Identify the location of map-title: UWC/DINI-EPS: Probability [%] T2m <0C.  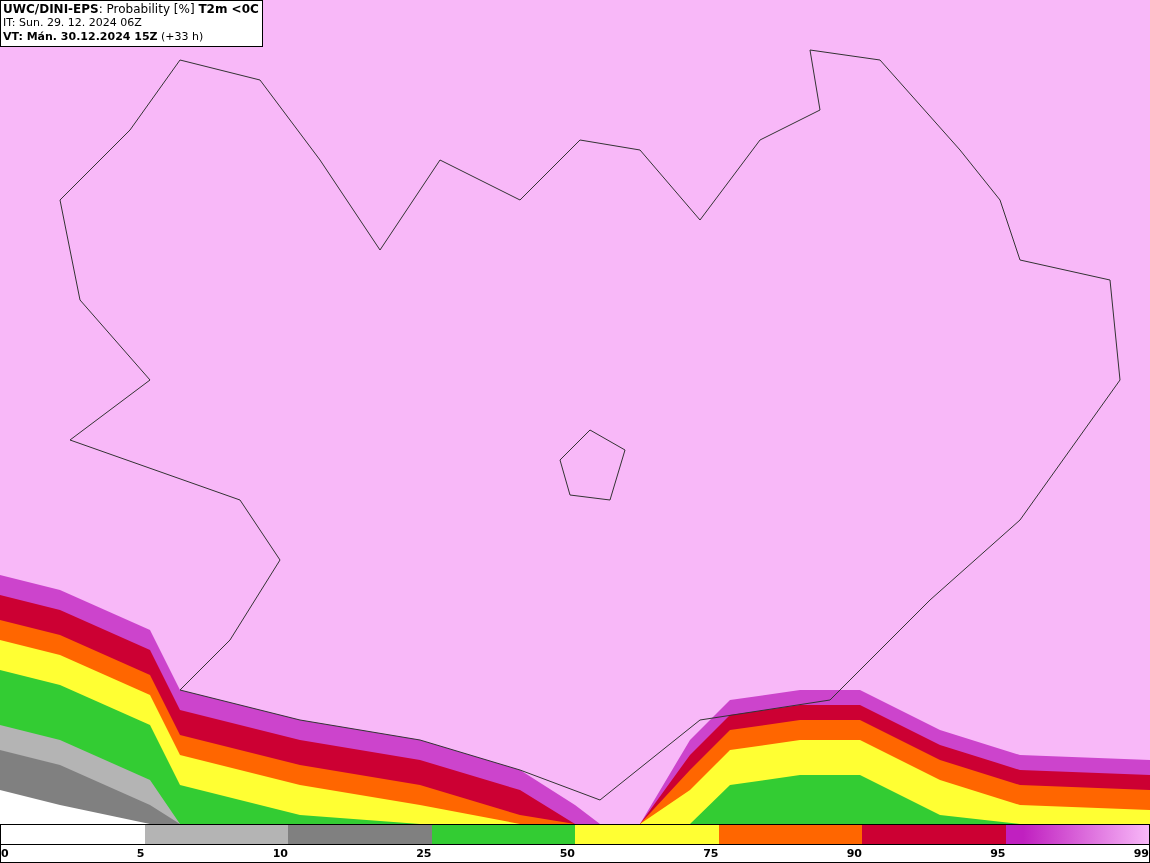
(131, 9).